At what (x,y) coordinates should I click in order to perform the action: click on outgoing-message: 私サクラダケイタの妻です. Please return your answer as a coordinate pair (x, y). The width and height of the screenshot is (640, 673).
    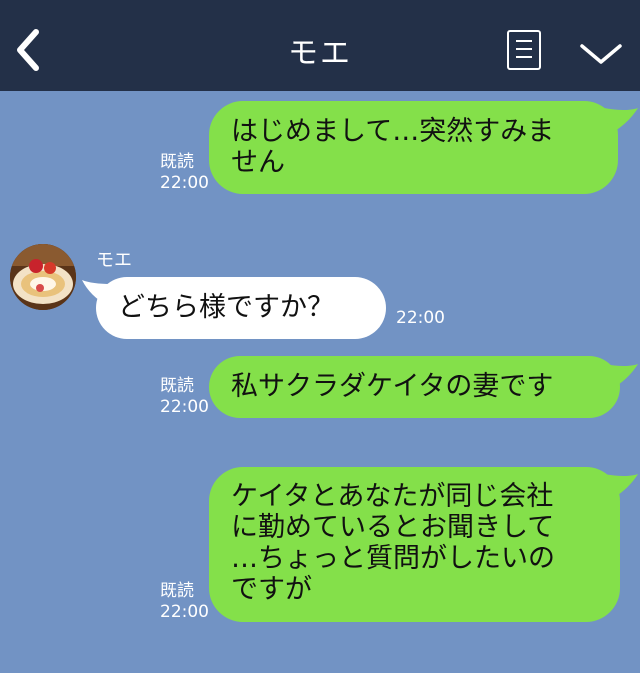
    Looking at the image, I should click on (414, 387).